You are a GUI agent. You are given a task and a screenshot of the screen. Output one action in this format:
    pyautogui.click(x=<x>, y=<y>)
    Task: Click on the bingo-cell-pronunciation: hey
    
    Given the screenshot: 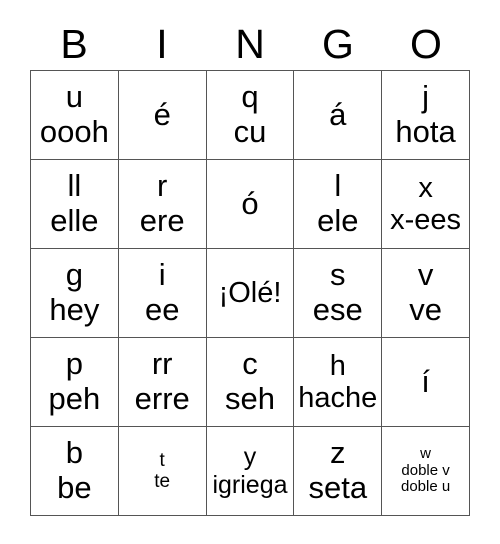 What is the action you would take?
    pyautogui.click(x=74, y=309)
    